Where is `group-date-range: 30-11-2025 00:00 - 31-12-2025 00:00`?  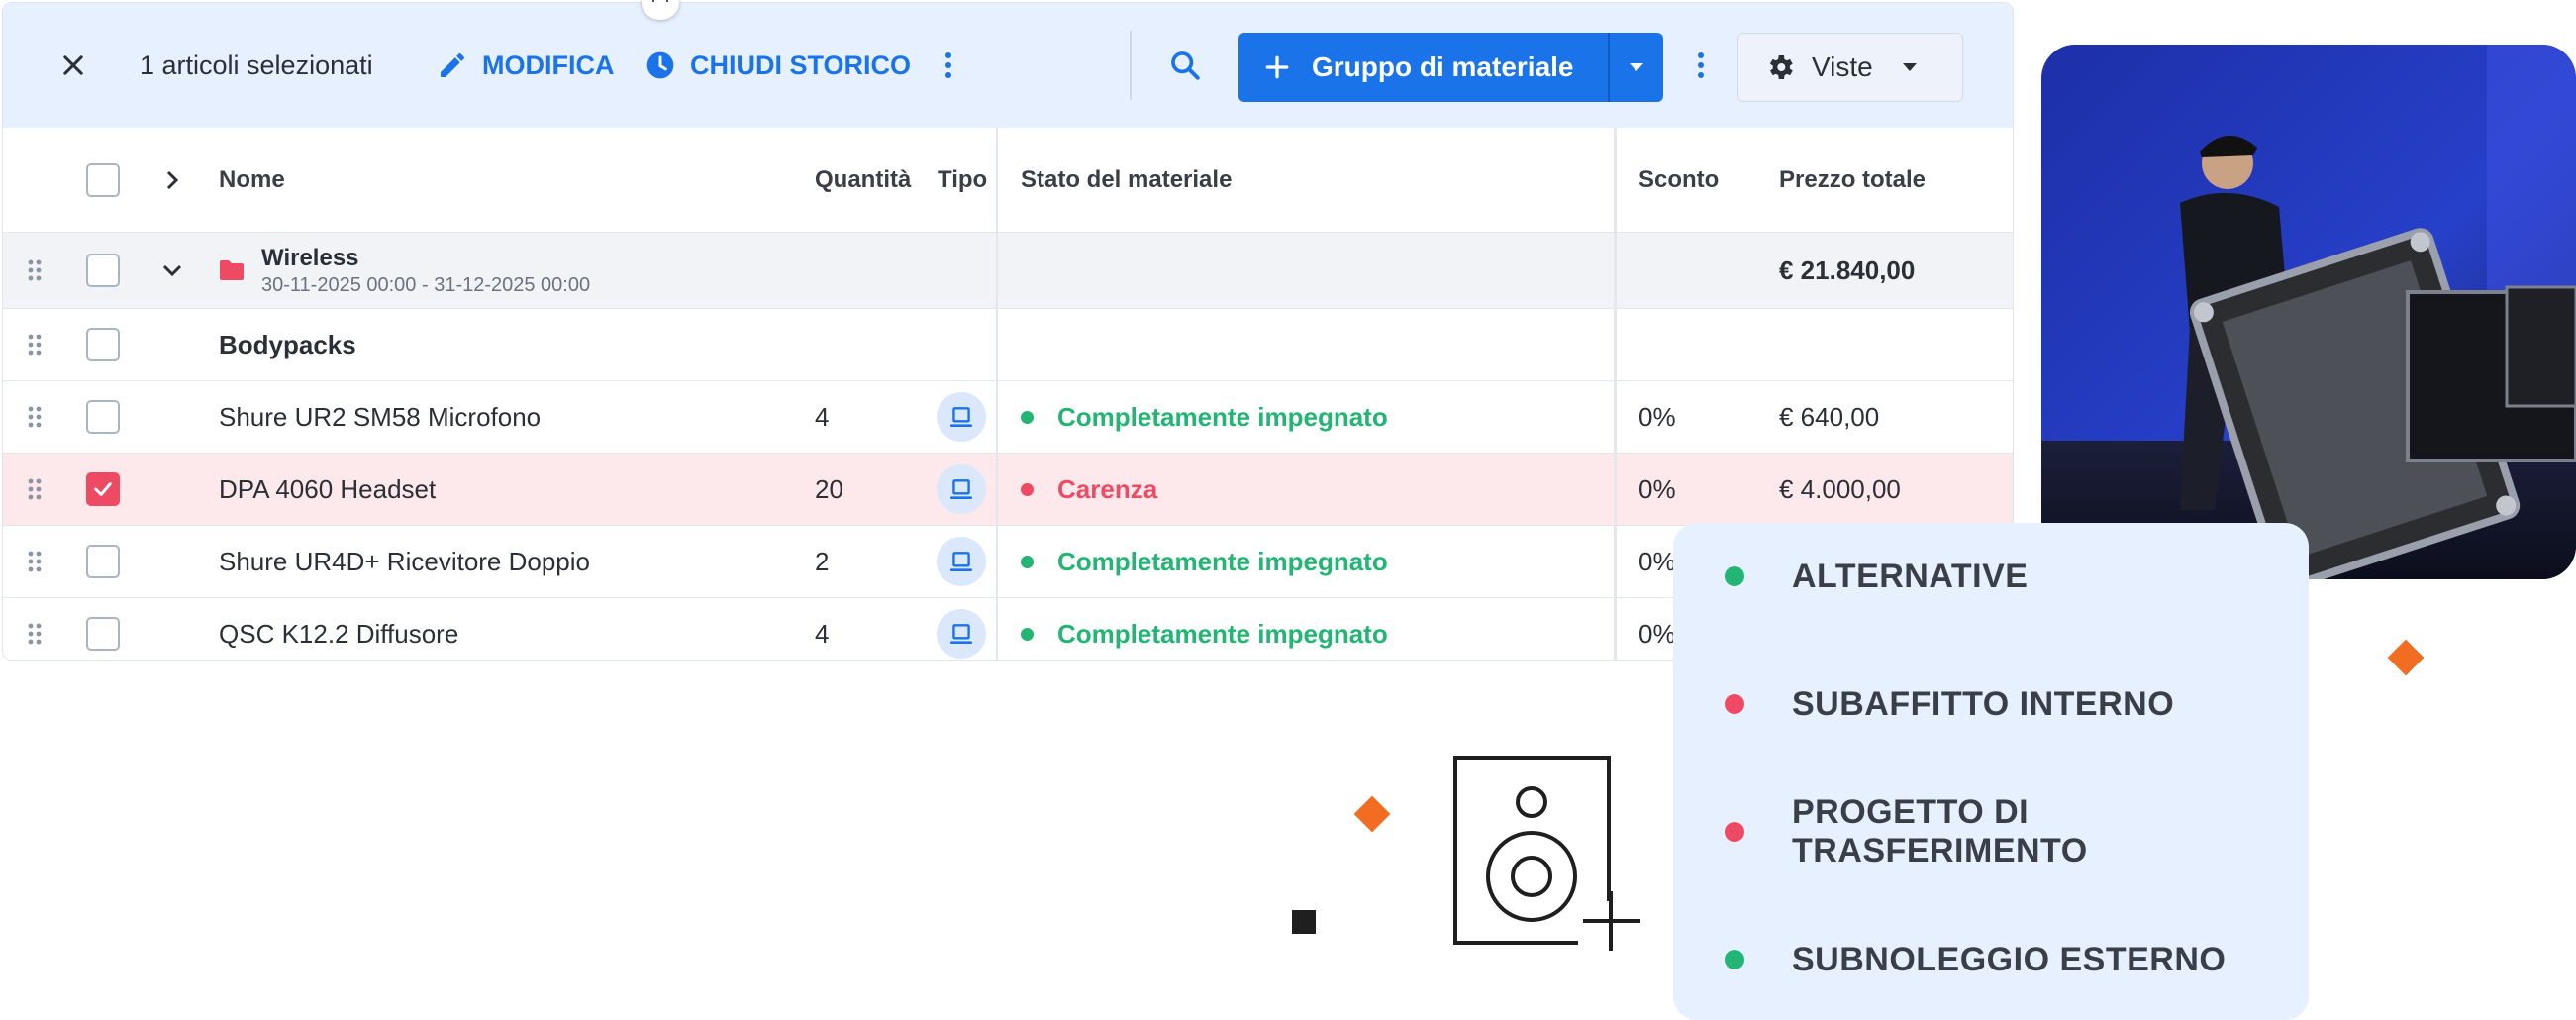
group-date-range: 30-11-2025 00:00 - 31-12-2025 00:00 is located at coordinates (426, 284).